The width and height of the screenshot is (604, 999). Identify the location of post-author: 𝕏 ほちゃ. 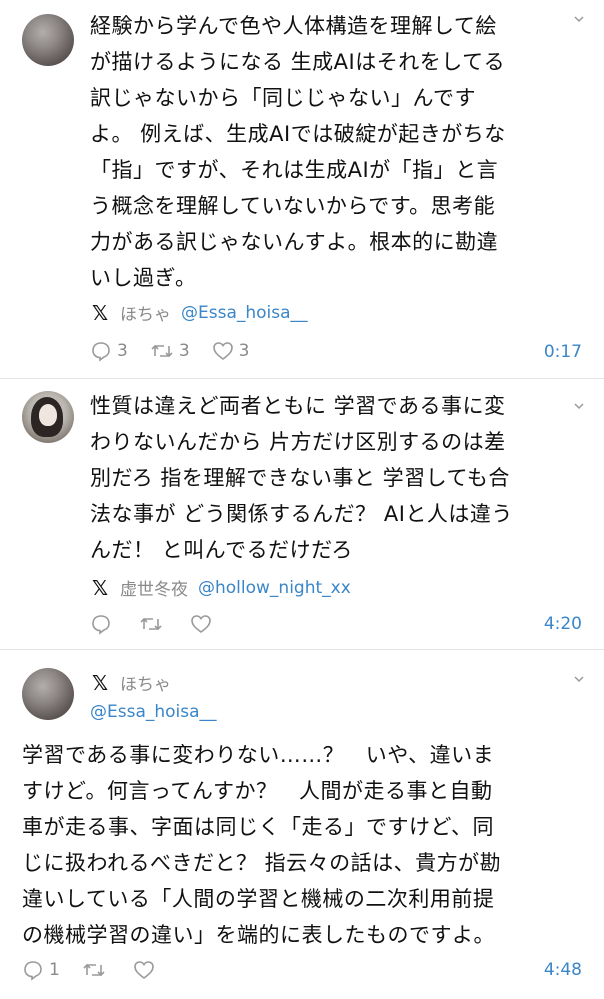
(130, 683).